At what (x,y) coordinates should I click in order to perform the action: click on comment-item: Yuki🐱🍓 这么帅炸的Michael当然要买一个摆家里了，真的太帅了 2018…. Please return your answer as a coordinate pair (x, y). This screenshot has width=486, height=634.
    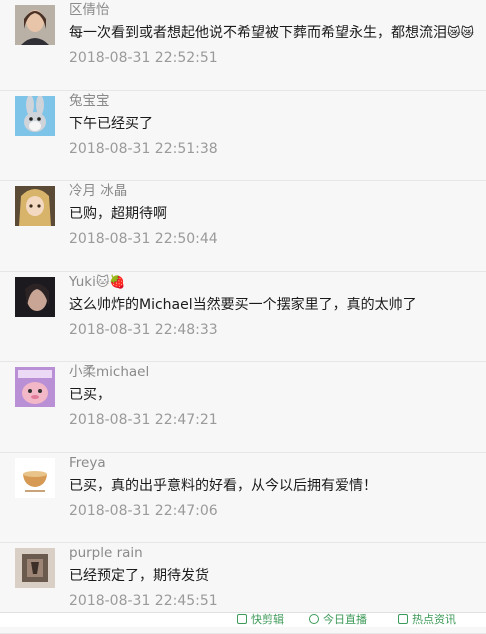
    Looking at the image, I should click on (243, 316).